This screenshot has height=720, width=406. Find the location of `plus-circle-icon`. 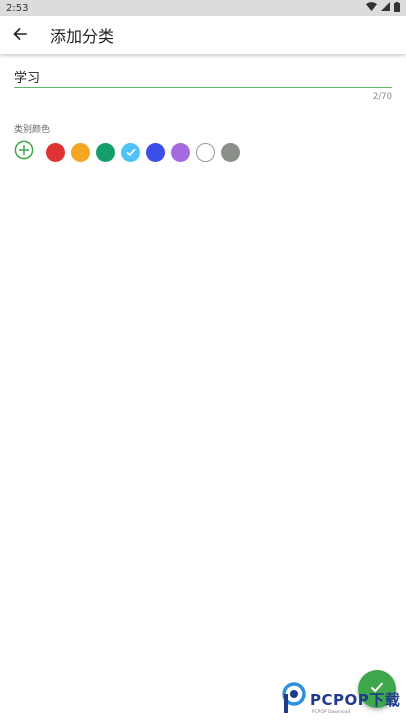

plus-circle-icon is located at coordinates (24, 152).